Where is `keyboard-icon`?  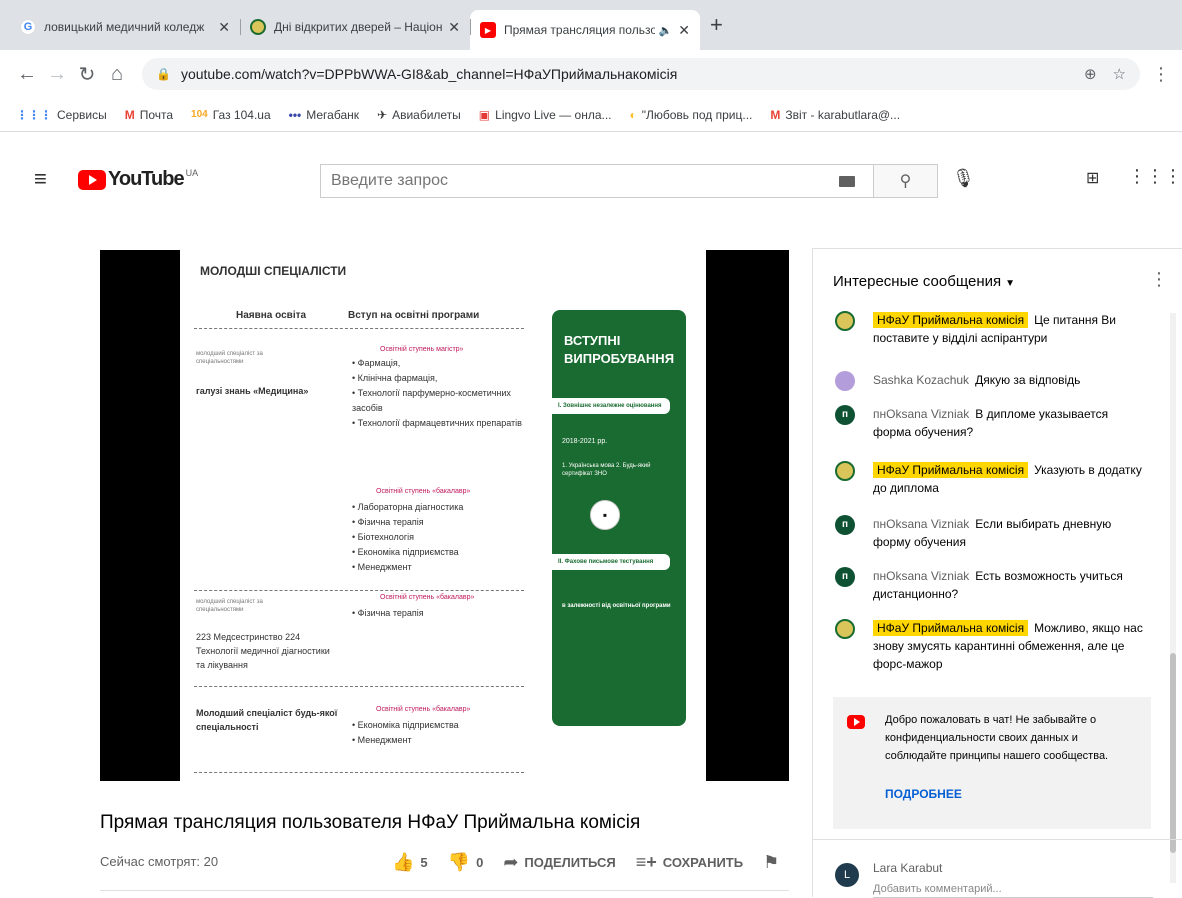 keyboard-icon is located at coordinates (847, 181).